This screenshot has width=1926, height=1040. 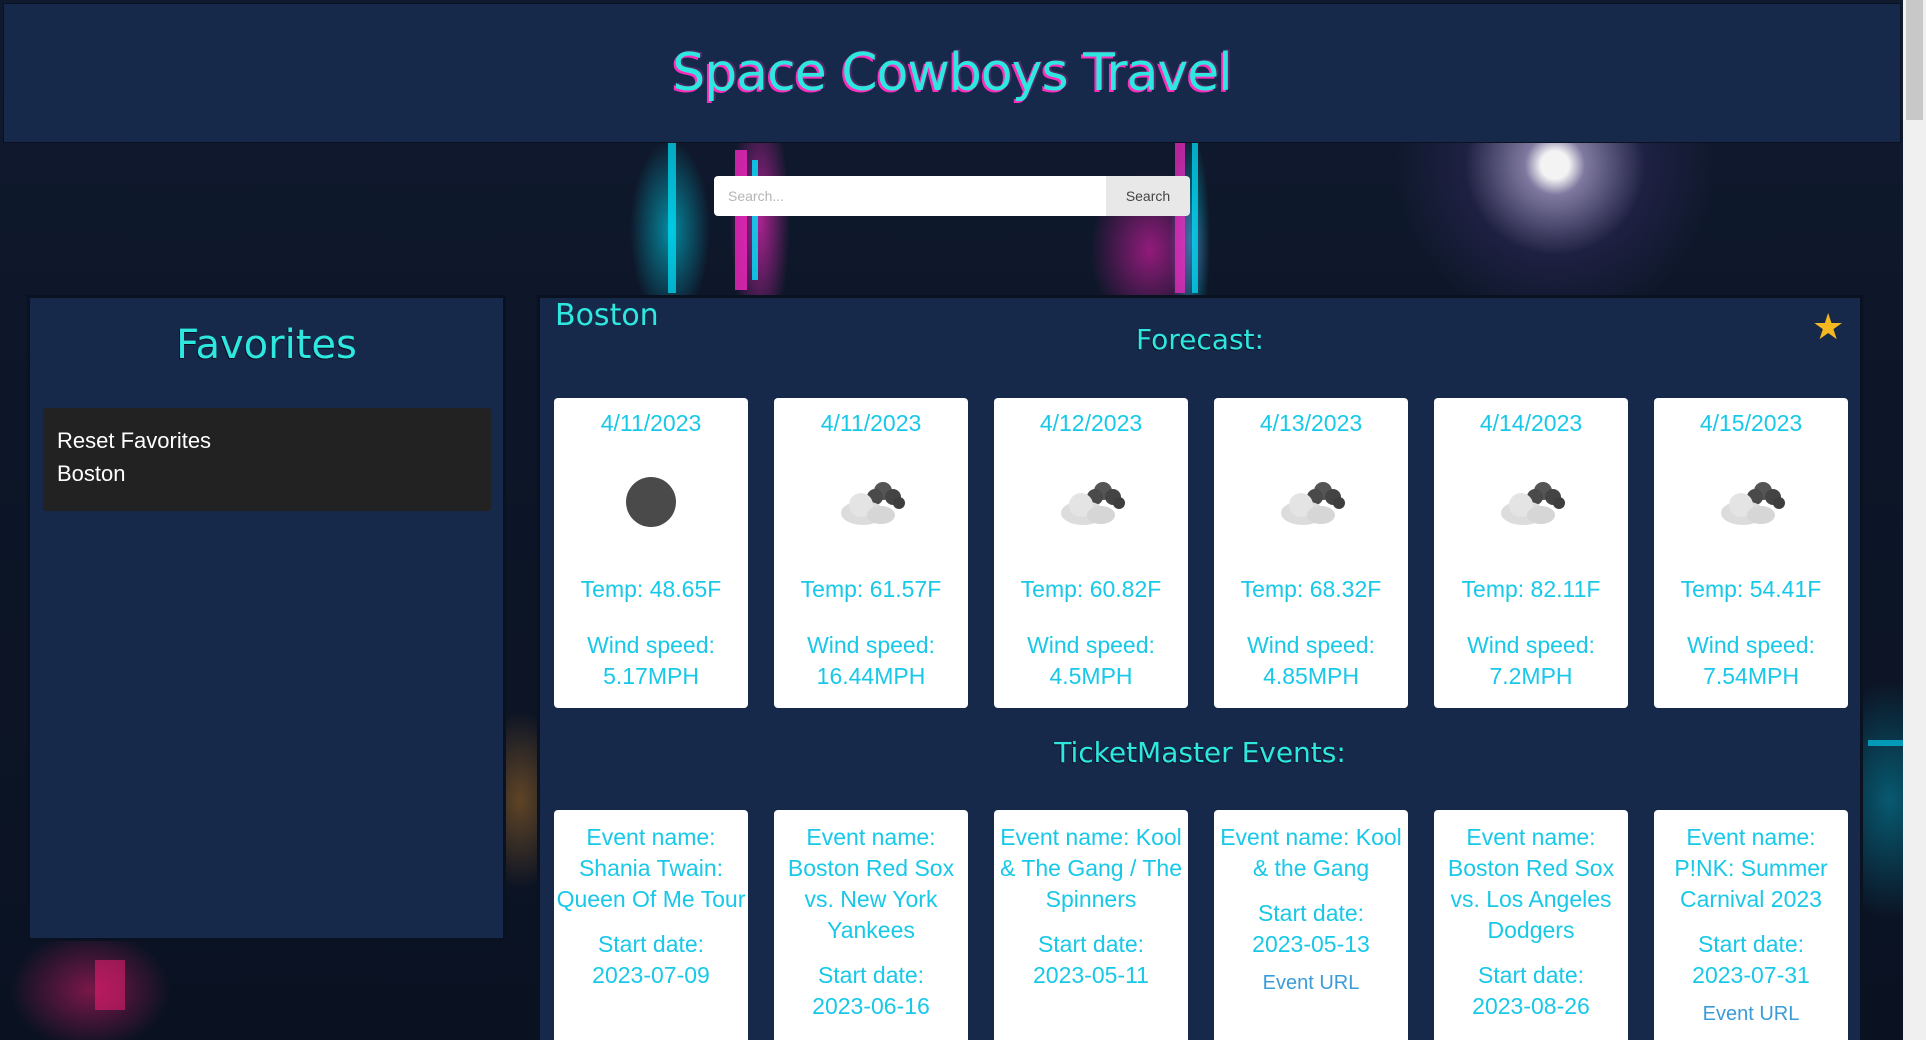 What do you see at coordinates (1531, 676) in the screenshot?
I see `wind-value: 7.2MPH` at bounding box center [1531, 676].